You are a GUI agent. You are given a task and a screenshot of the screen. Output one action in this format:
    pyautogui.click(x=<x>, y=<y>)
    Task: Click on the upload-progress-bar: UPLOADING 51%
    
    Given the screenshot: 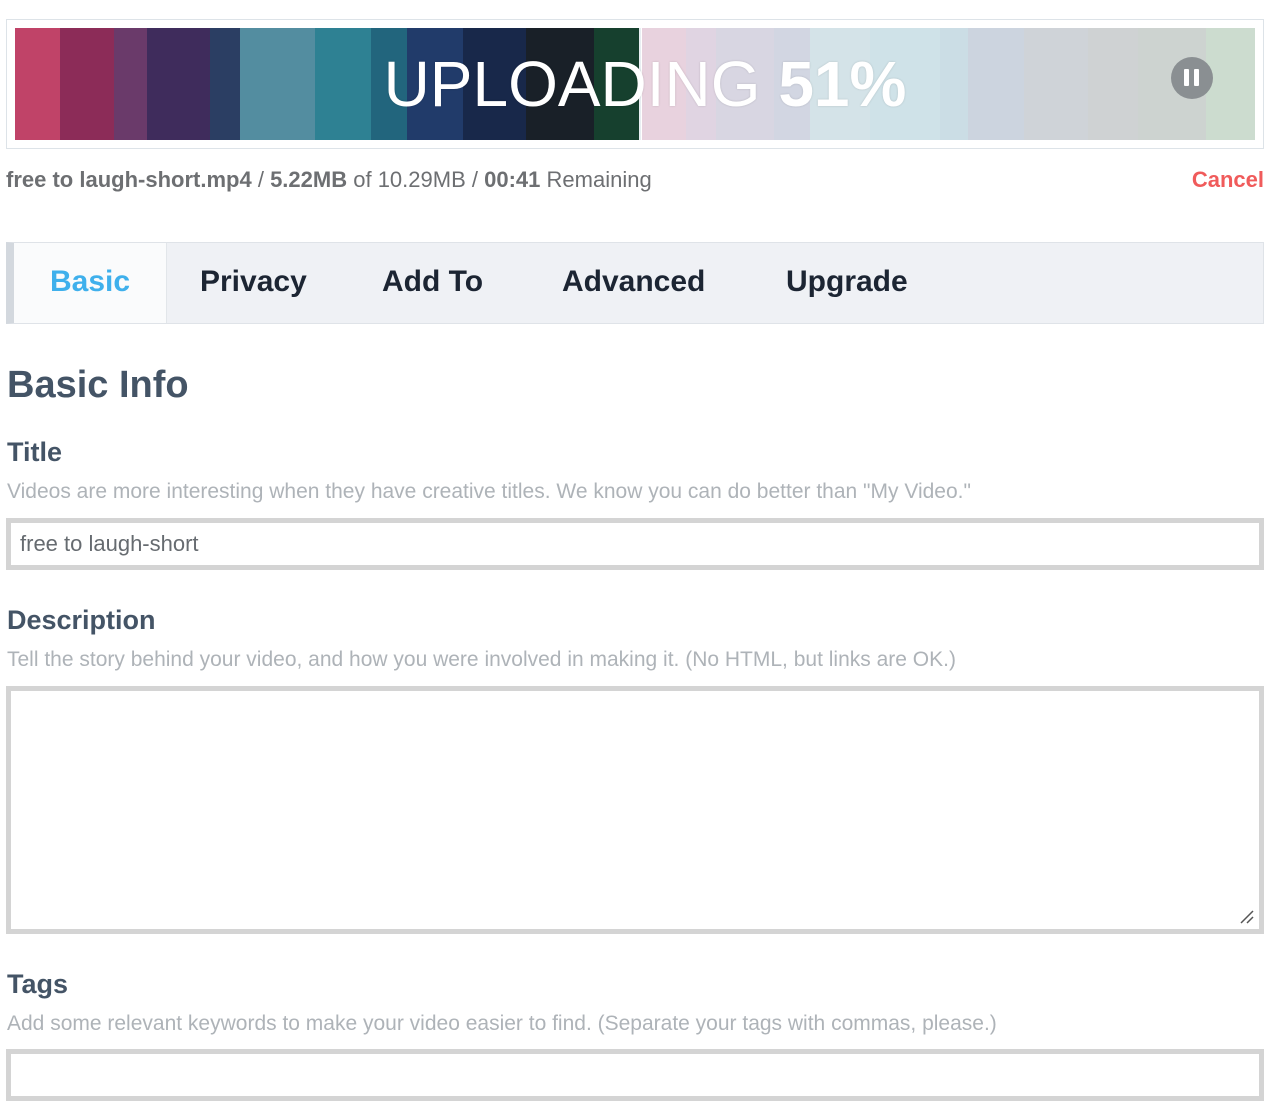 What is the action you would take?
    pyautogui.click(x=635, y=84)
    